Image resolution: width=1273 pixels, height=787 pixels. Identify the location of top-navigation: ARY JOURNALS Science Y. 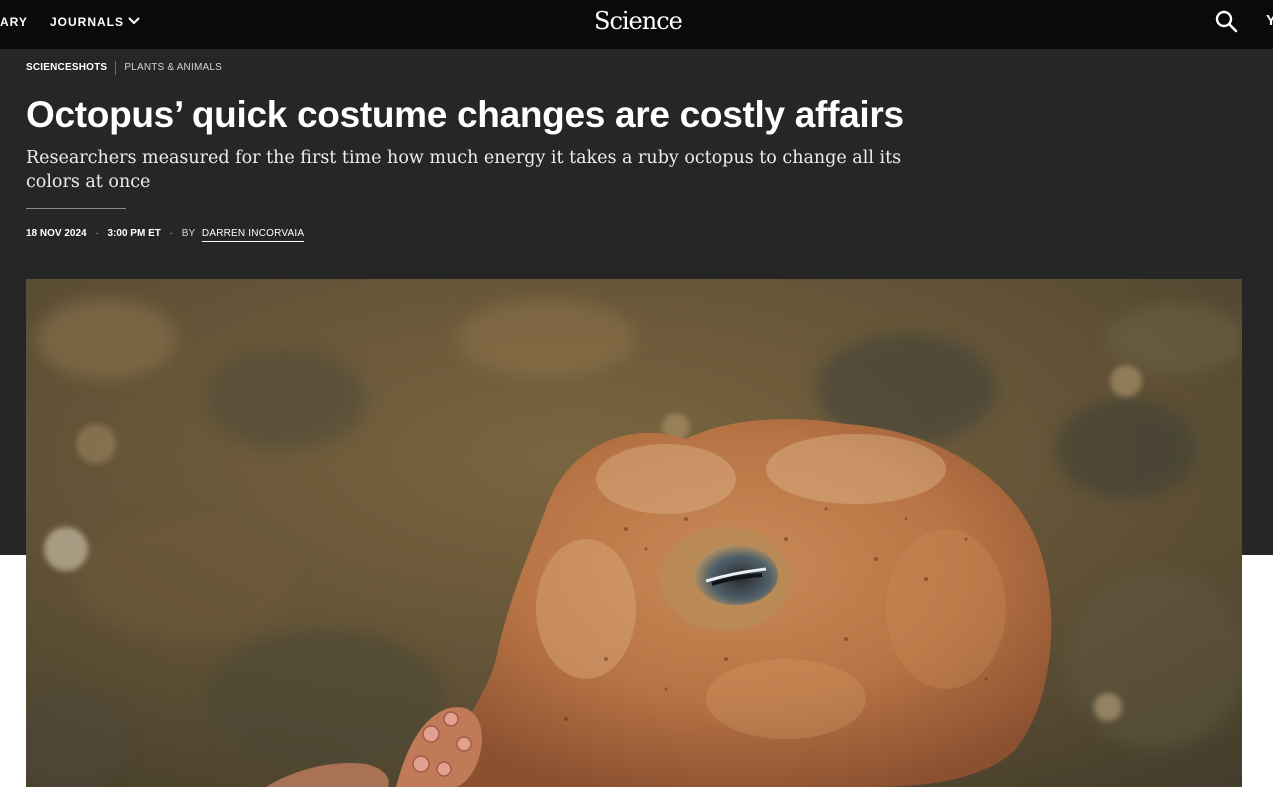
(636, 24).